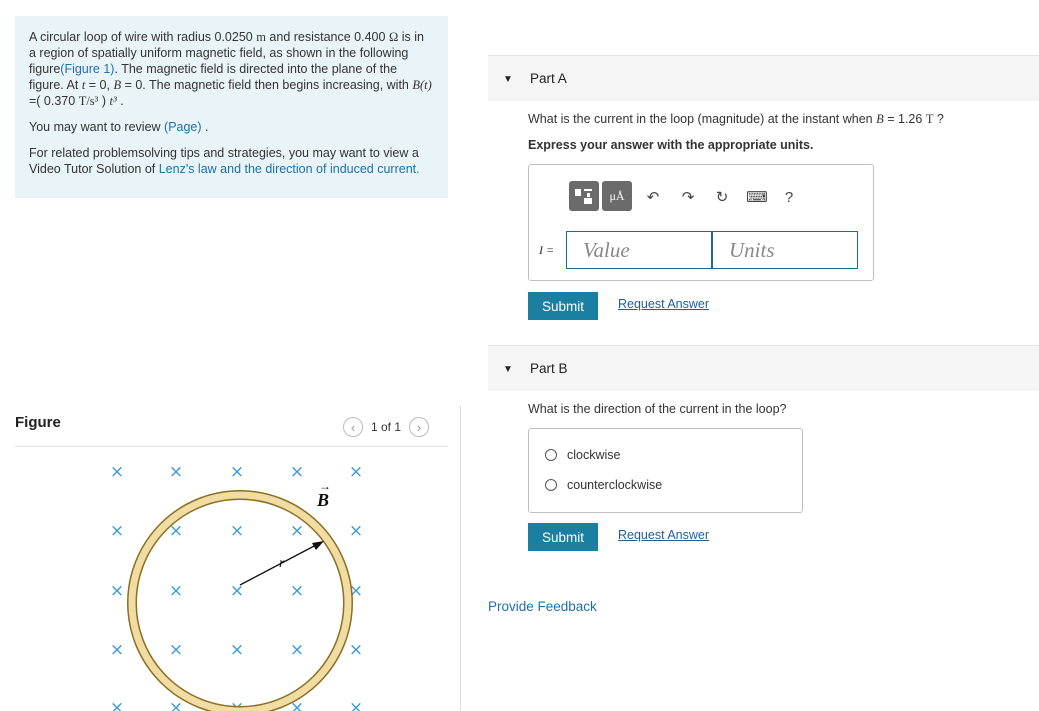 This screenshot has height=711, width=1039. I want to click on help-icon: ?, so click(789, 197).